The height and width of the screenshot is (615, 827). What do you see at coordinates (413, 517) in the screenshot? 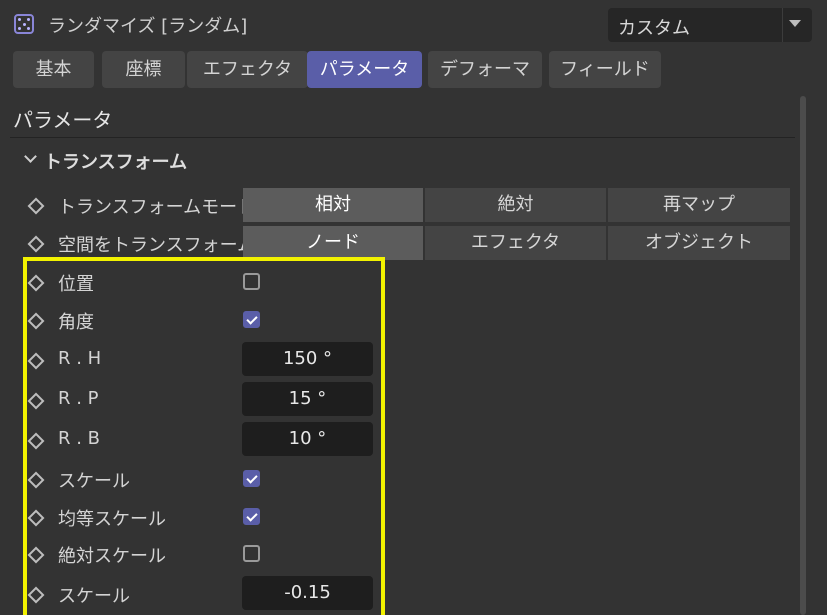
I see `uniform-scale-row: 均等スケール` at bounding box center [413, 517].